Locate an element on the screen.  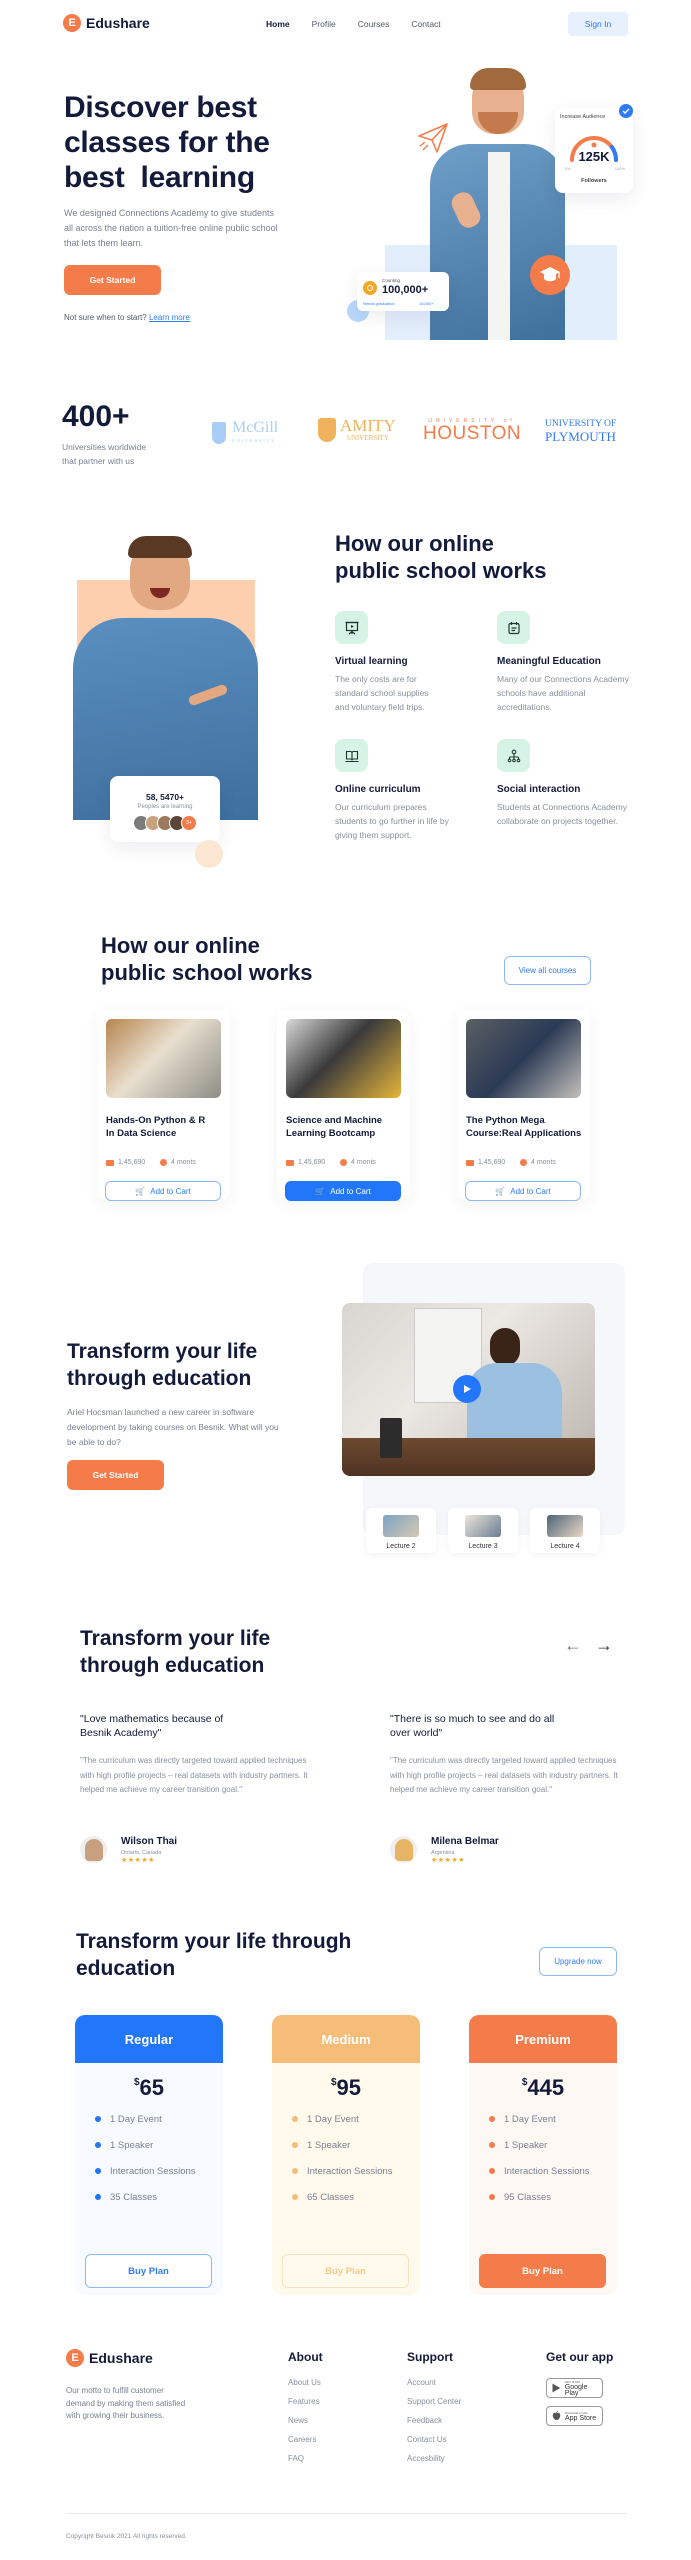
learn-more-link: Learn more is located at coordinates (169, 317).